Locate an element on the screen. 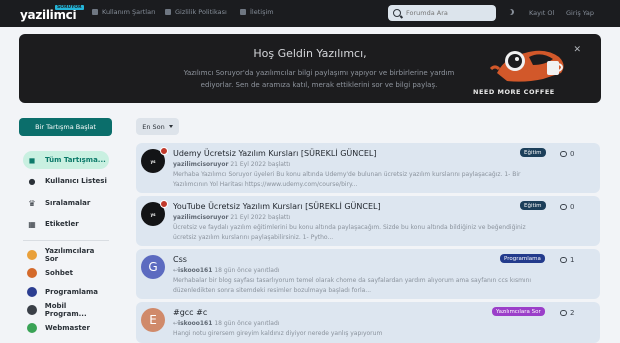 The image size is (620, 343). sidebar-category-chat: Sohbet is located at coordinates (66, 273).